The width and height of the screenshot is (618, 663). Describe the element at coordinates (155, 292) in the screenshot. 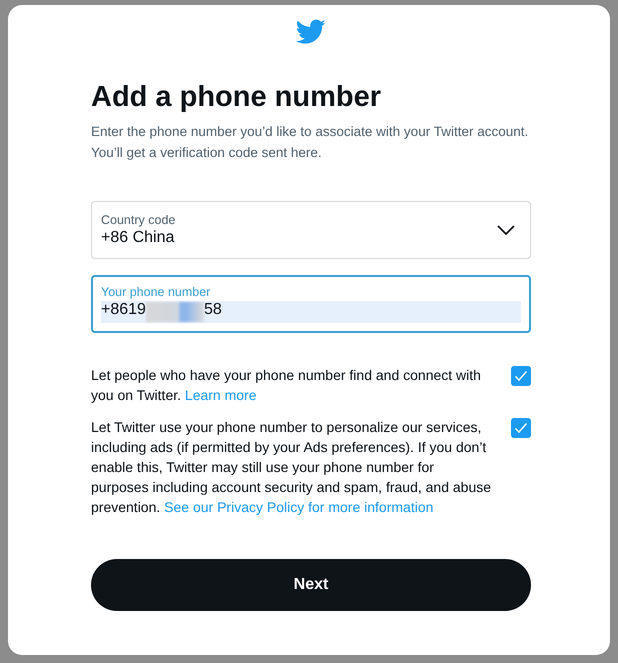

I see `field-label: Your phone number` at that location.